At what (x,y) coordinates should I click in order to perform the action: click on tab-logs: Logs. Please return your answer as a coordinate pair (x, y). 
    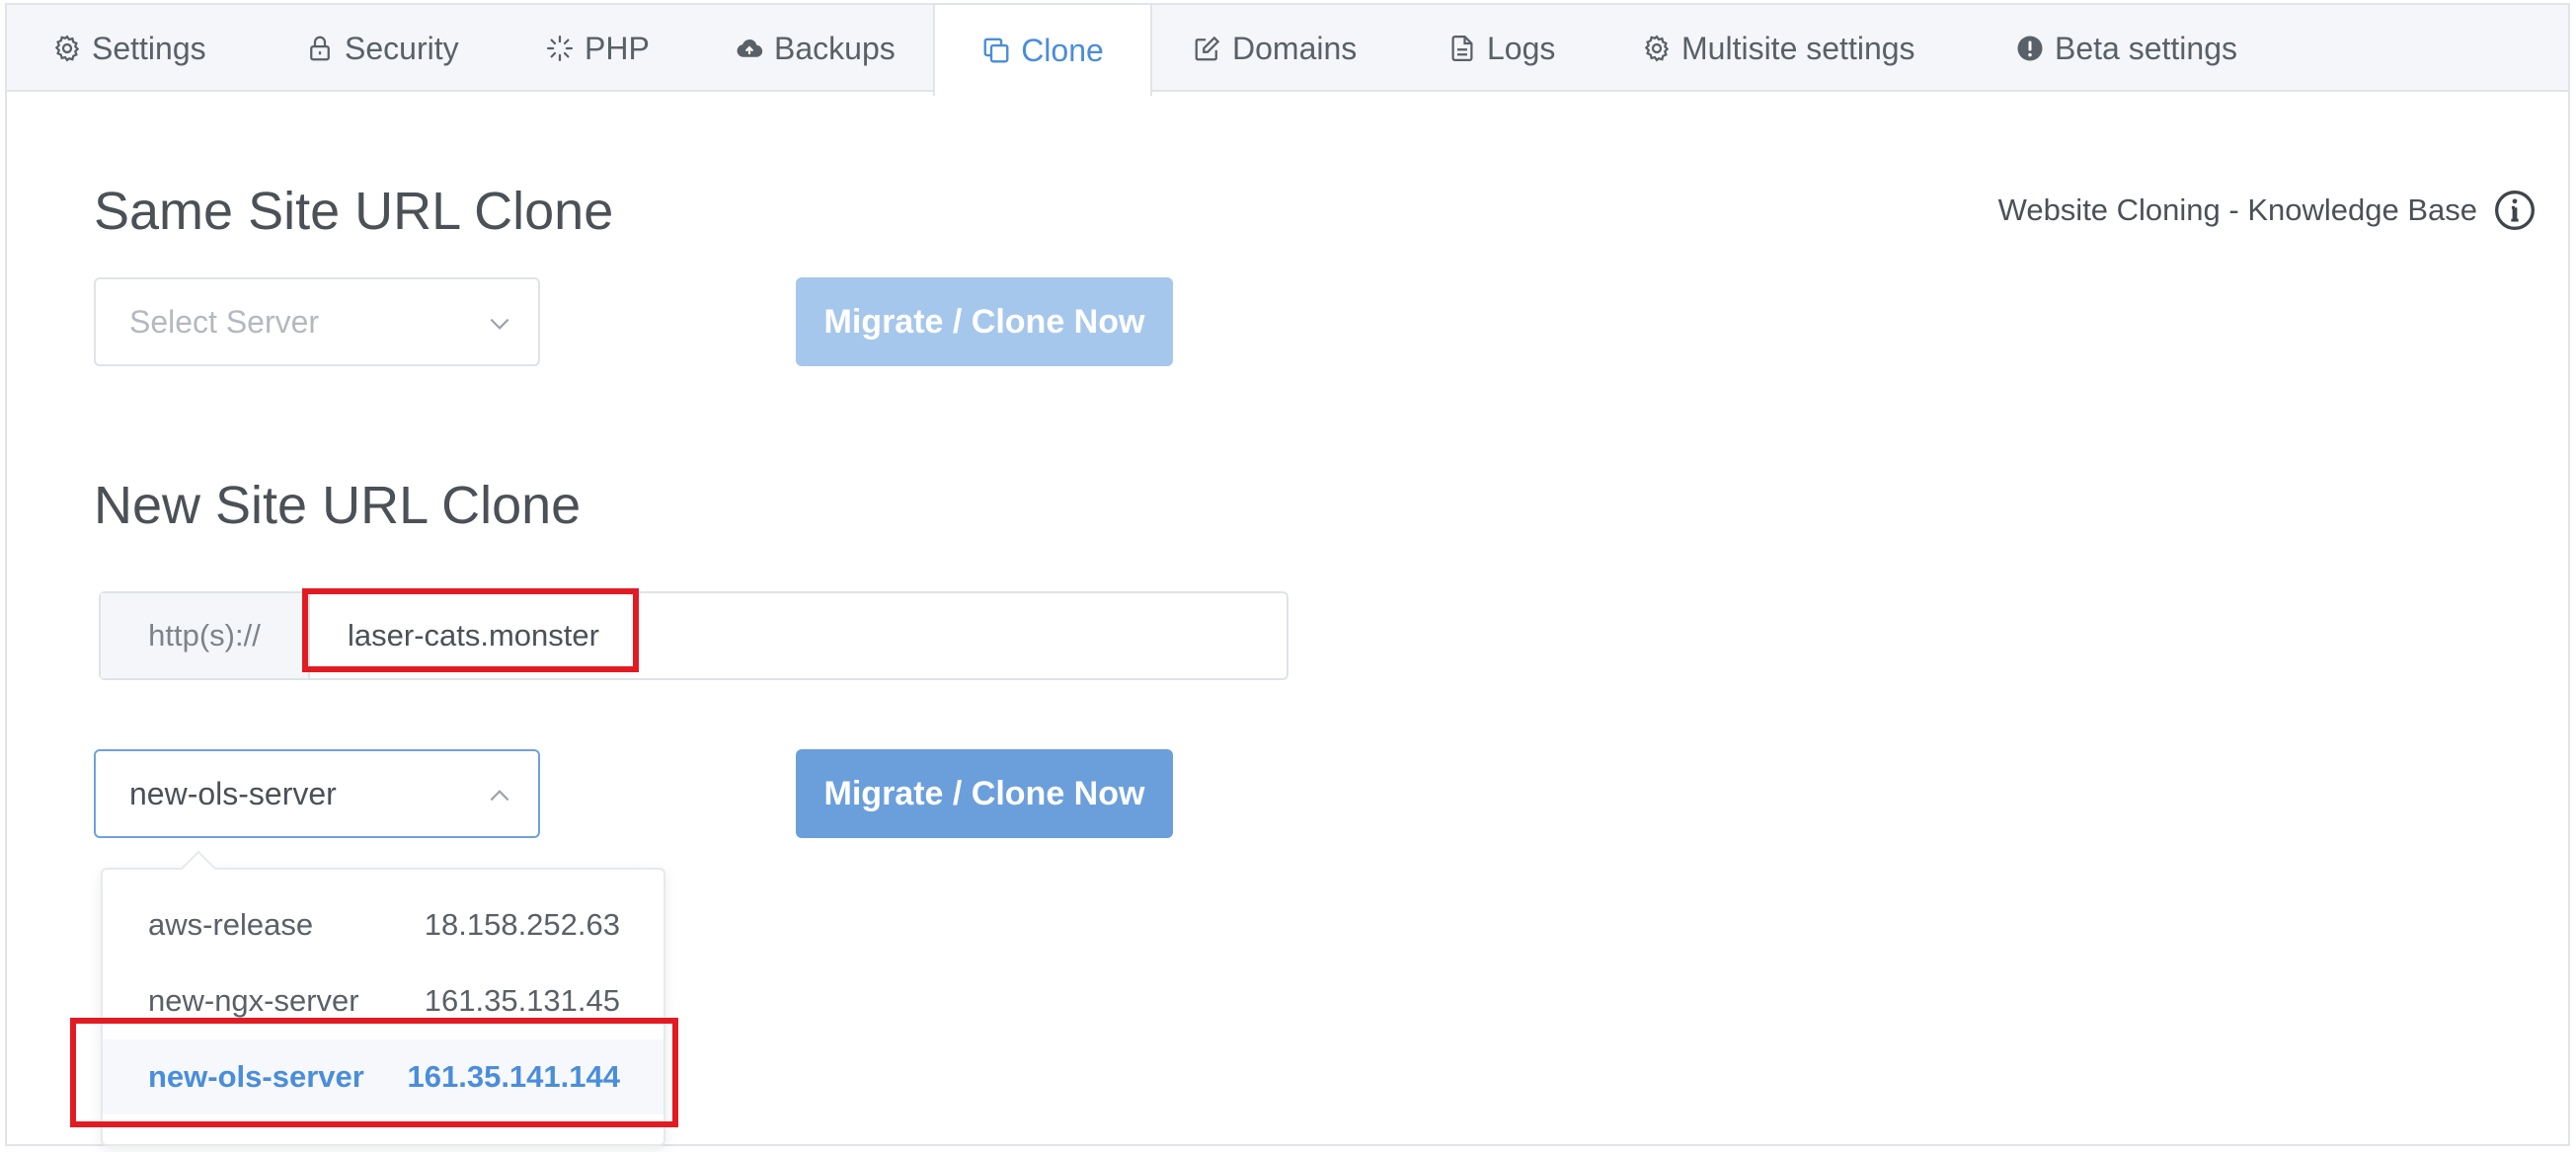
    Looking at the image, I should click on (1501, 48).